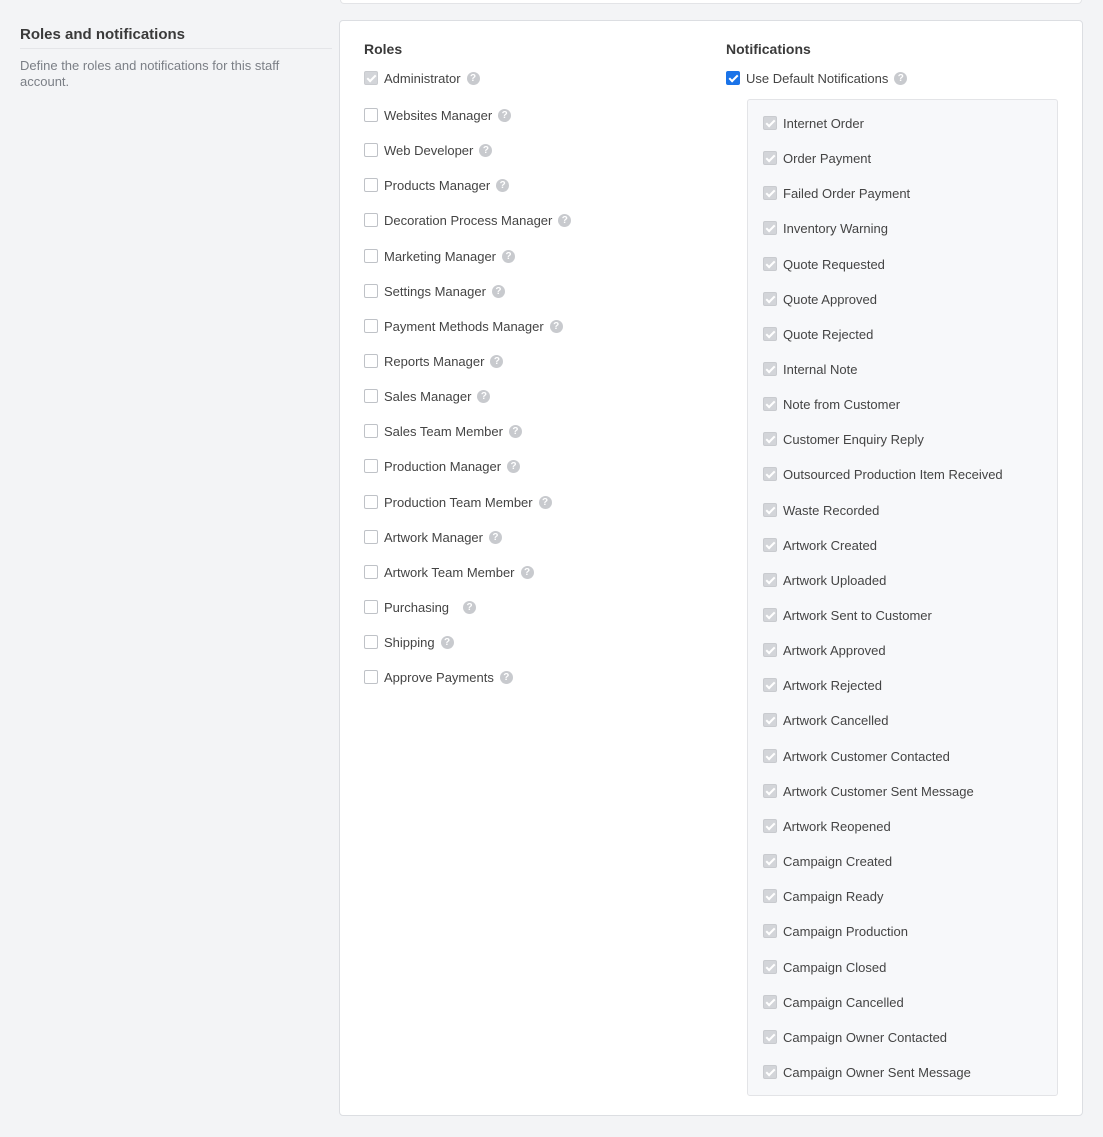 The image size is (1103, 1137). What do you see at coordinates (883, 474) in the screenshot?
I see `notification-item: Outsourced Production Item Received` at bounding box center [883, 474].